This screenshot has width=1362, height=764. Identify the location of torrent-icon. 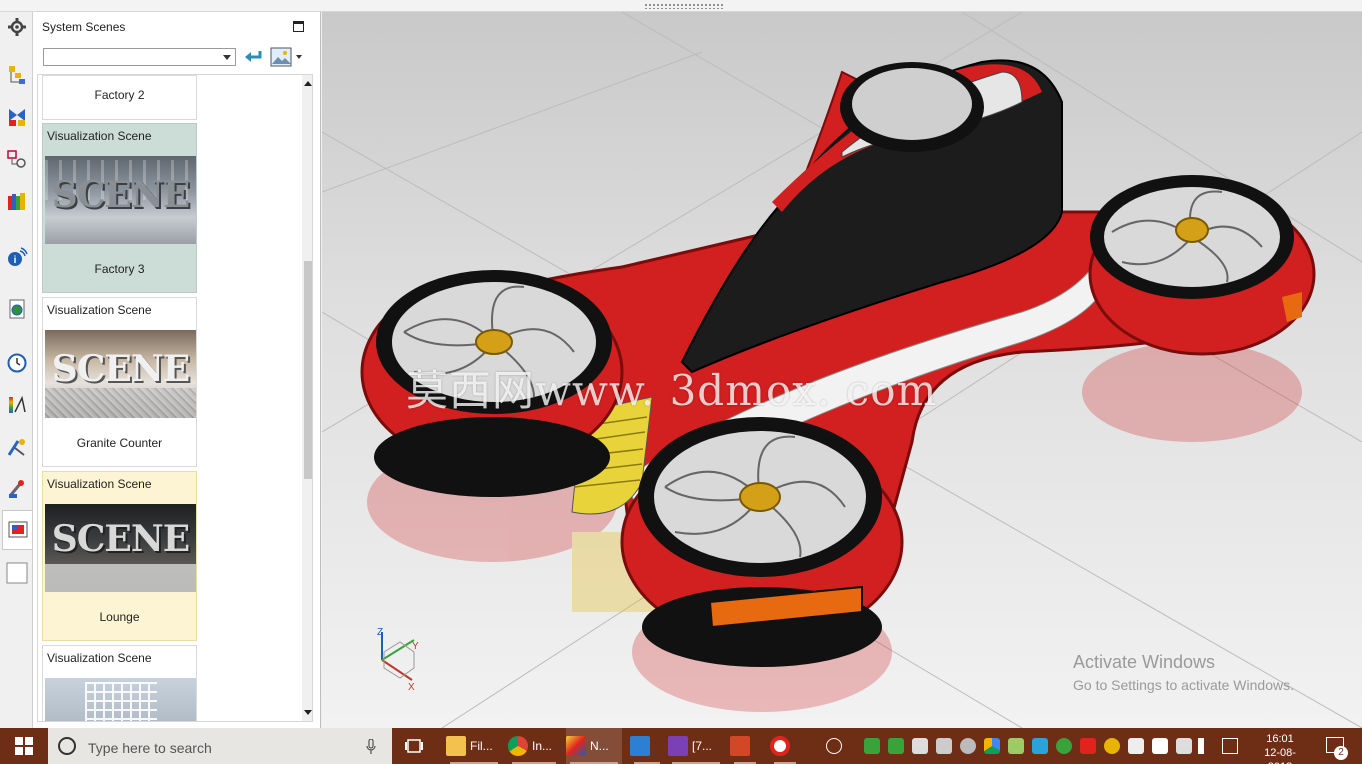
(872, 746).